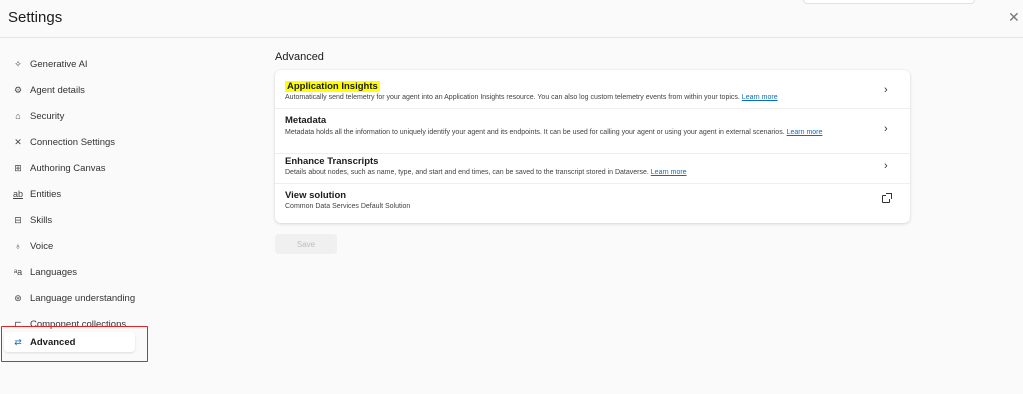 This screenshot has height=394, width=1023. Describe the element at coordinates (83, 298) in the screenshot. I see `sidebar-item-label: Language understanding` at that location.